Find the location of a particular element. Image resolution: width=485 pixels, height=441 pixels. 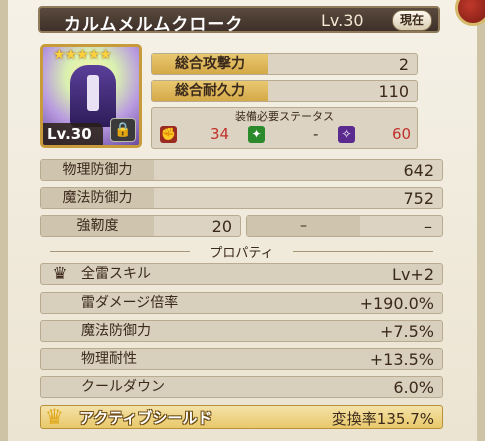

property-label: 雷ダメージ倍率 is located at coordinates (130, 303).